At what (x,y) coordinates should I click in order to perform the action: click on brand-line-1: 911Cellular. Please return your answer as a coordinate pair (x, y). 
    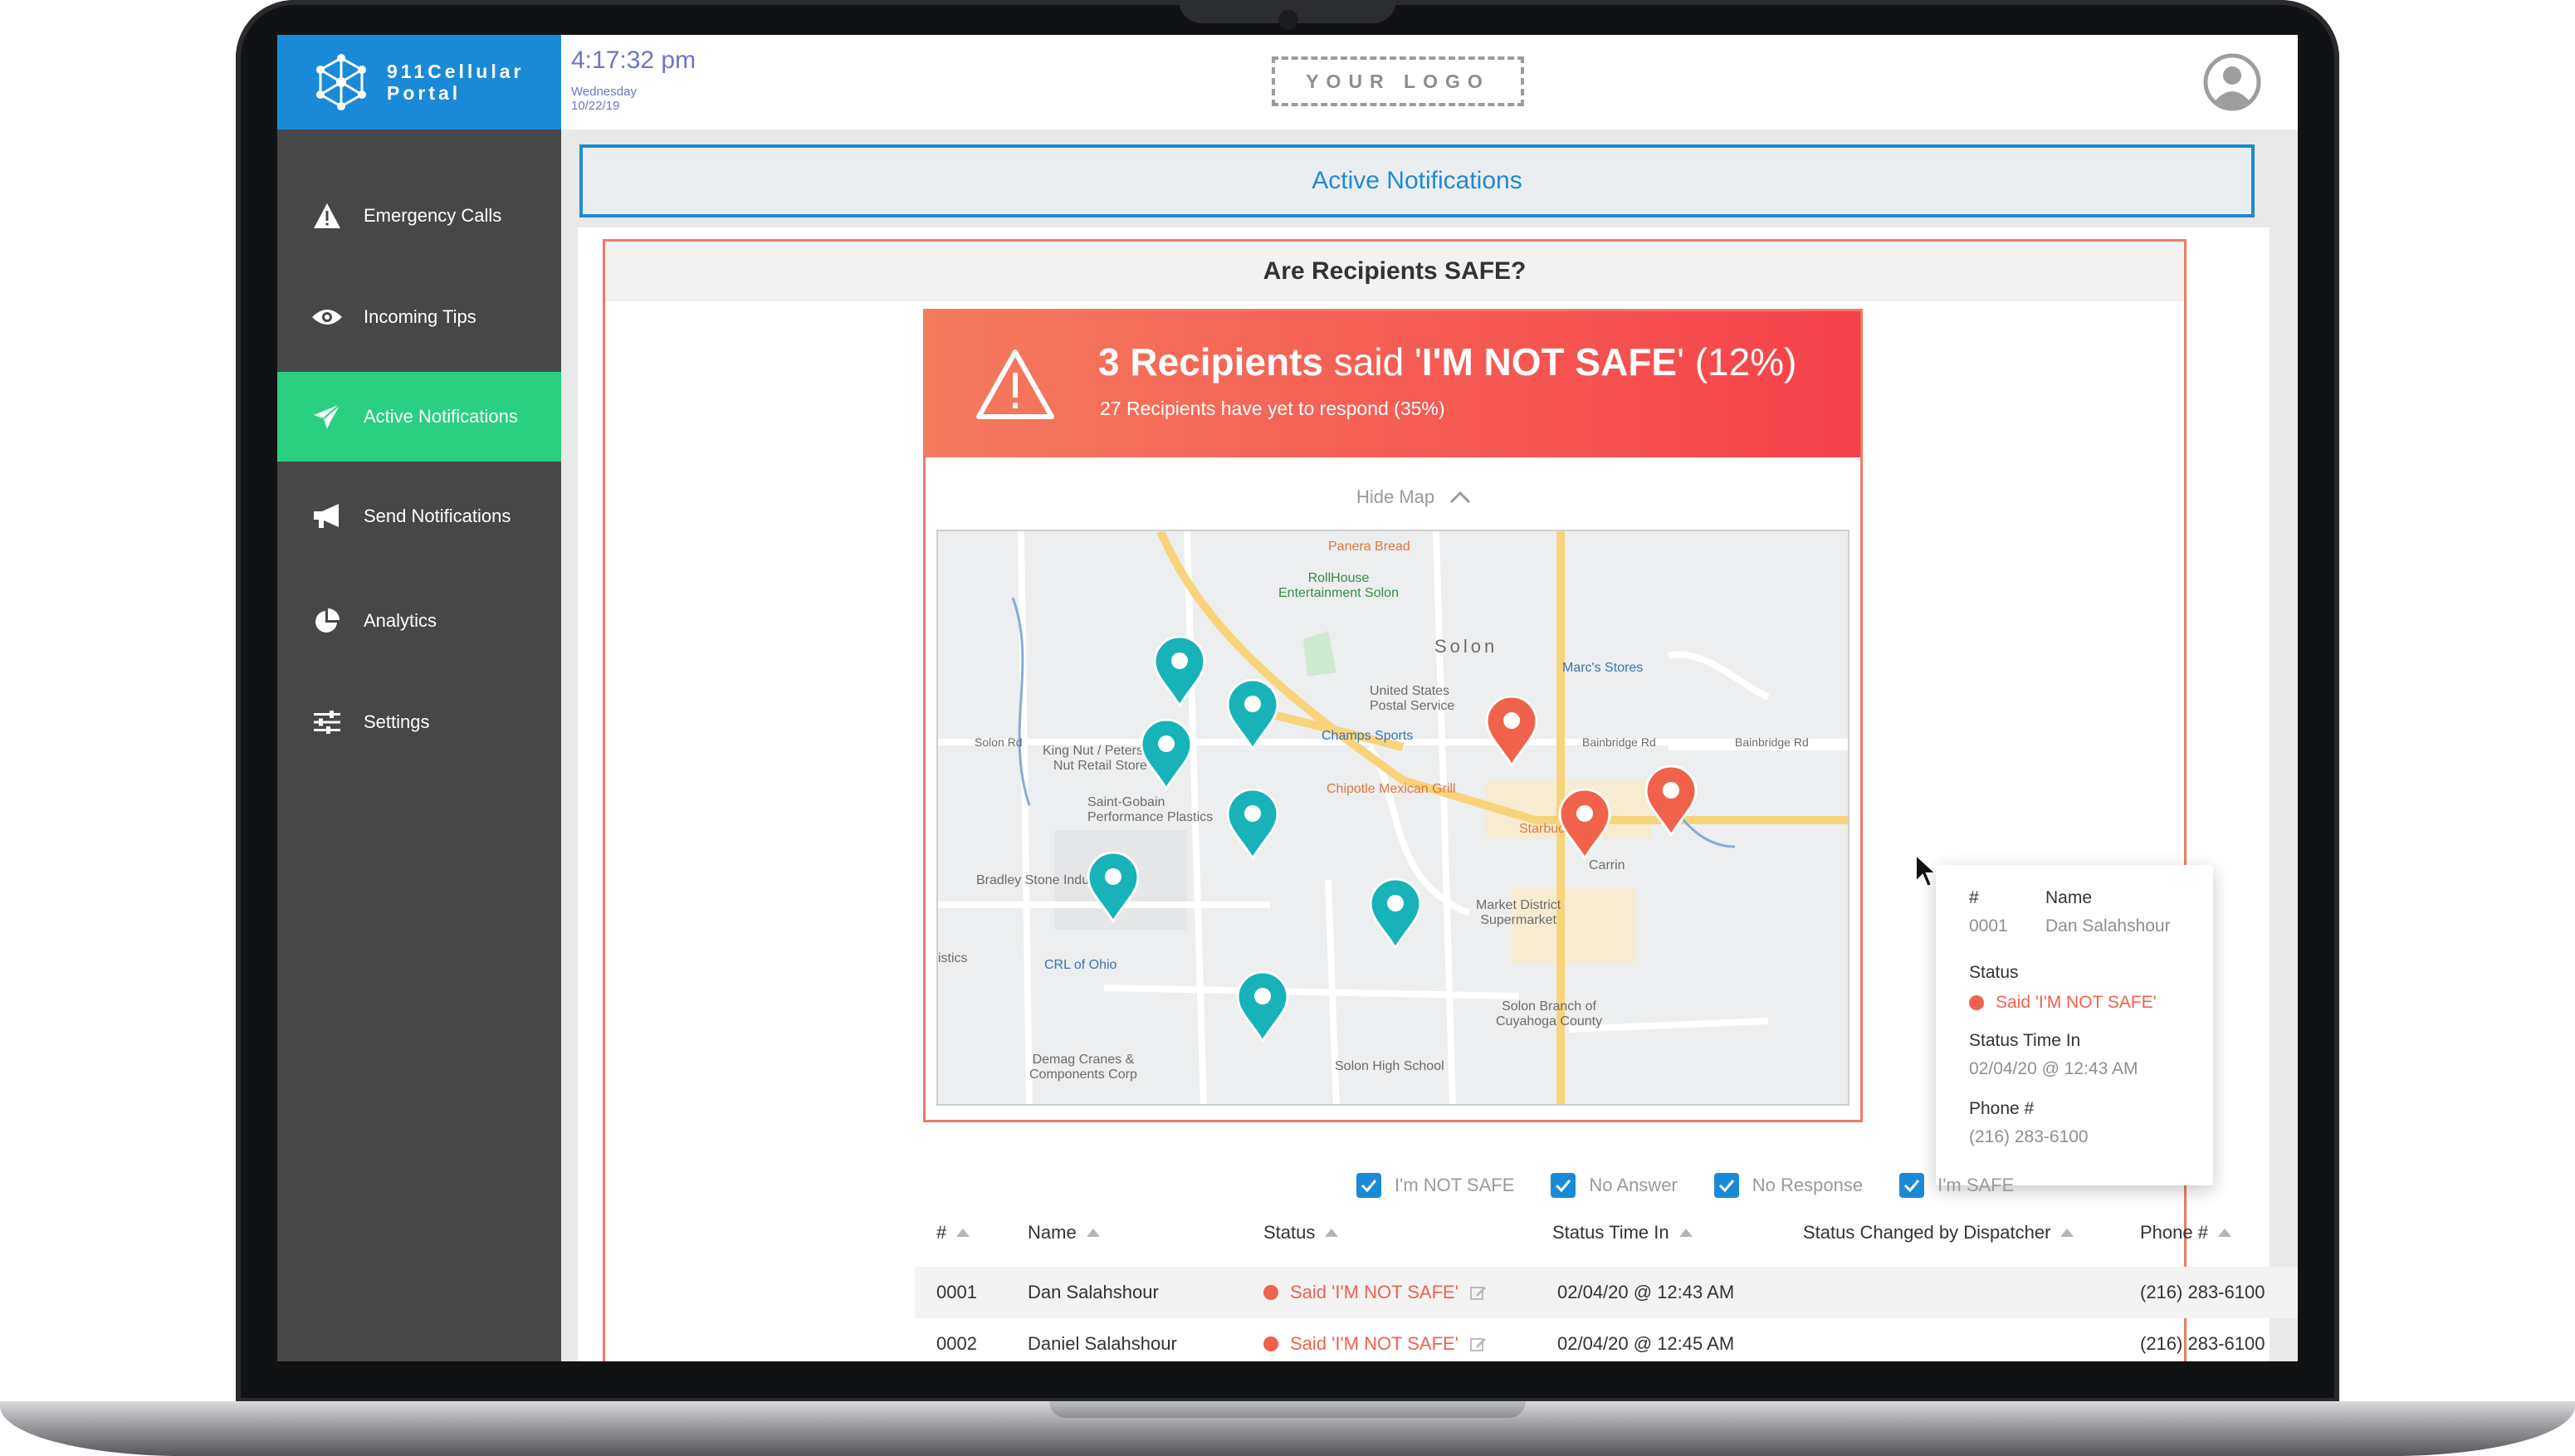
    Looking at the image, I should click on (456, 71).